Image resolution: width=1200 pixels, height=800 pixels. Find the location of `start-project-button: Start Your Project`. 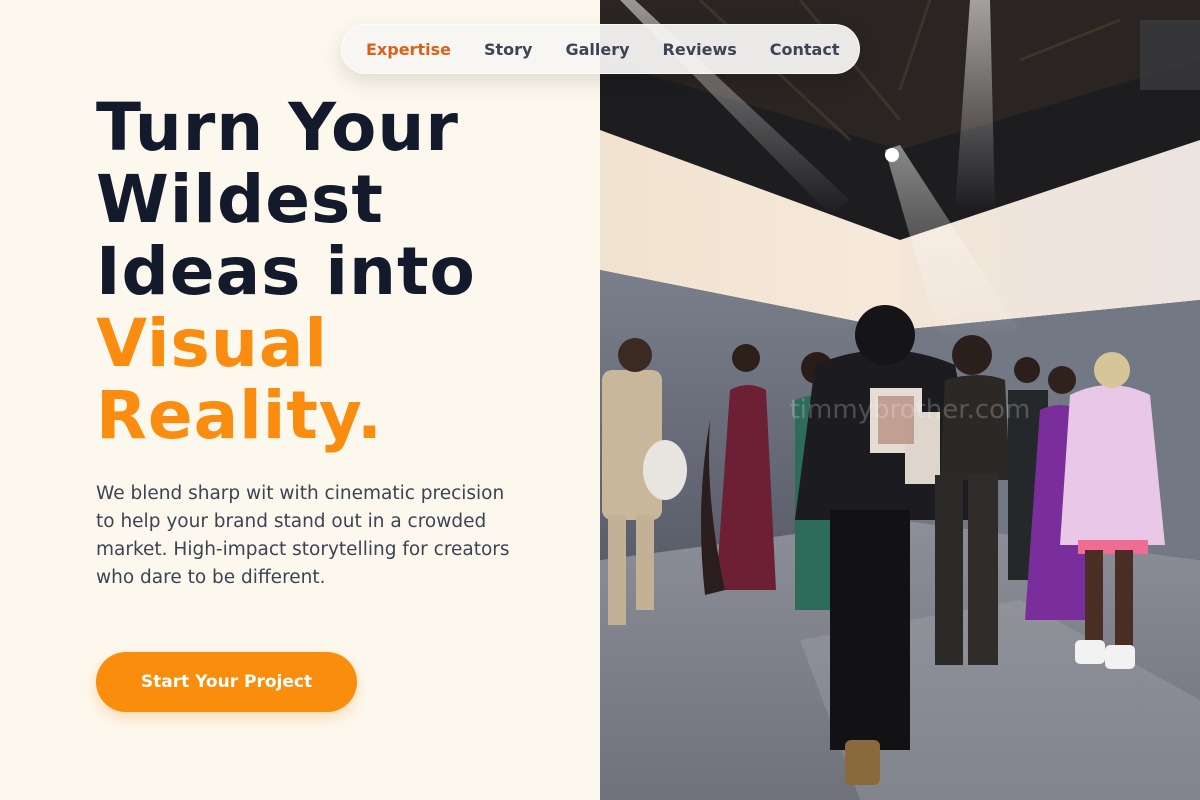

start-project-button: Start Your Project is located at coordinates (226, 682).